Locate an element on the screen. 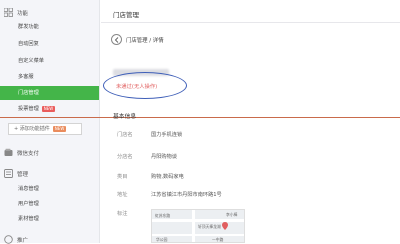 The image size is (400, 244). highlight-ellipse is located at coordinates (145, 85).